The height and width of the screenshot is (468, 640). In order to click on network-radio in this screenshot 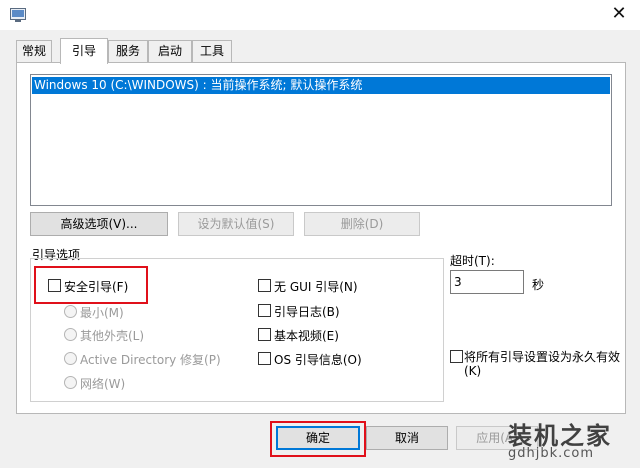, I will do `click(70, 382)`.